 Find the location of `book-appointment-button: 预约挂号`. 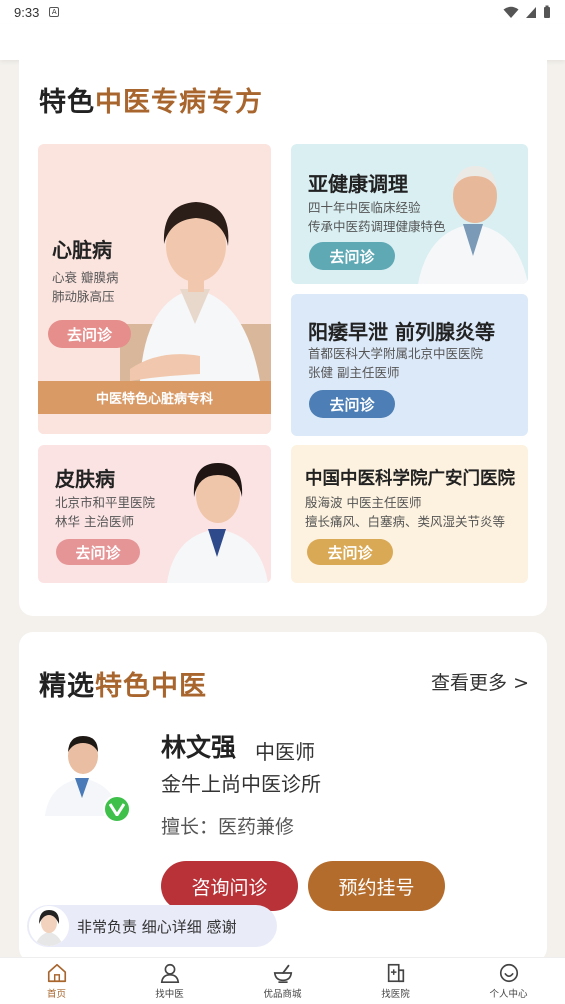

book-appointment-button: 预约挂号 is located at coordinates (376, 886).